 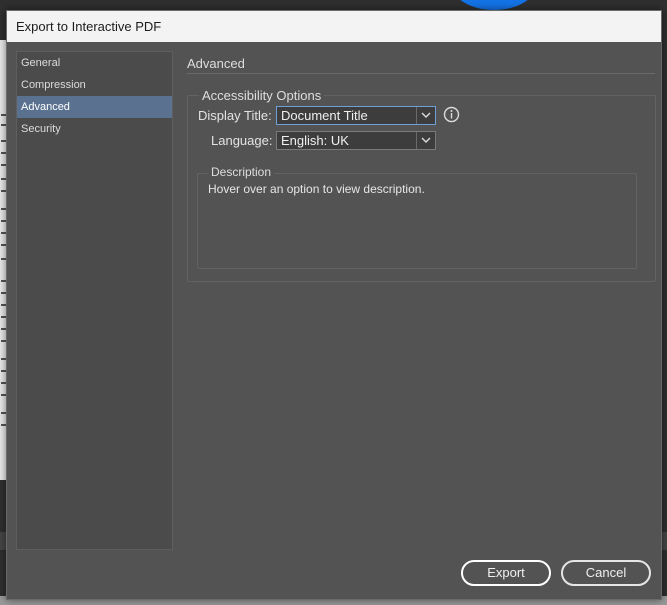 What do you see at coordinates (324, 115) in the screenshot?
I see `display-title-value: Document Title` at bounding box center [324, 115].